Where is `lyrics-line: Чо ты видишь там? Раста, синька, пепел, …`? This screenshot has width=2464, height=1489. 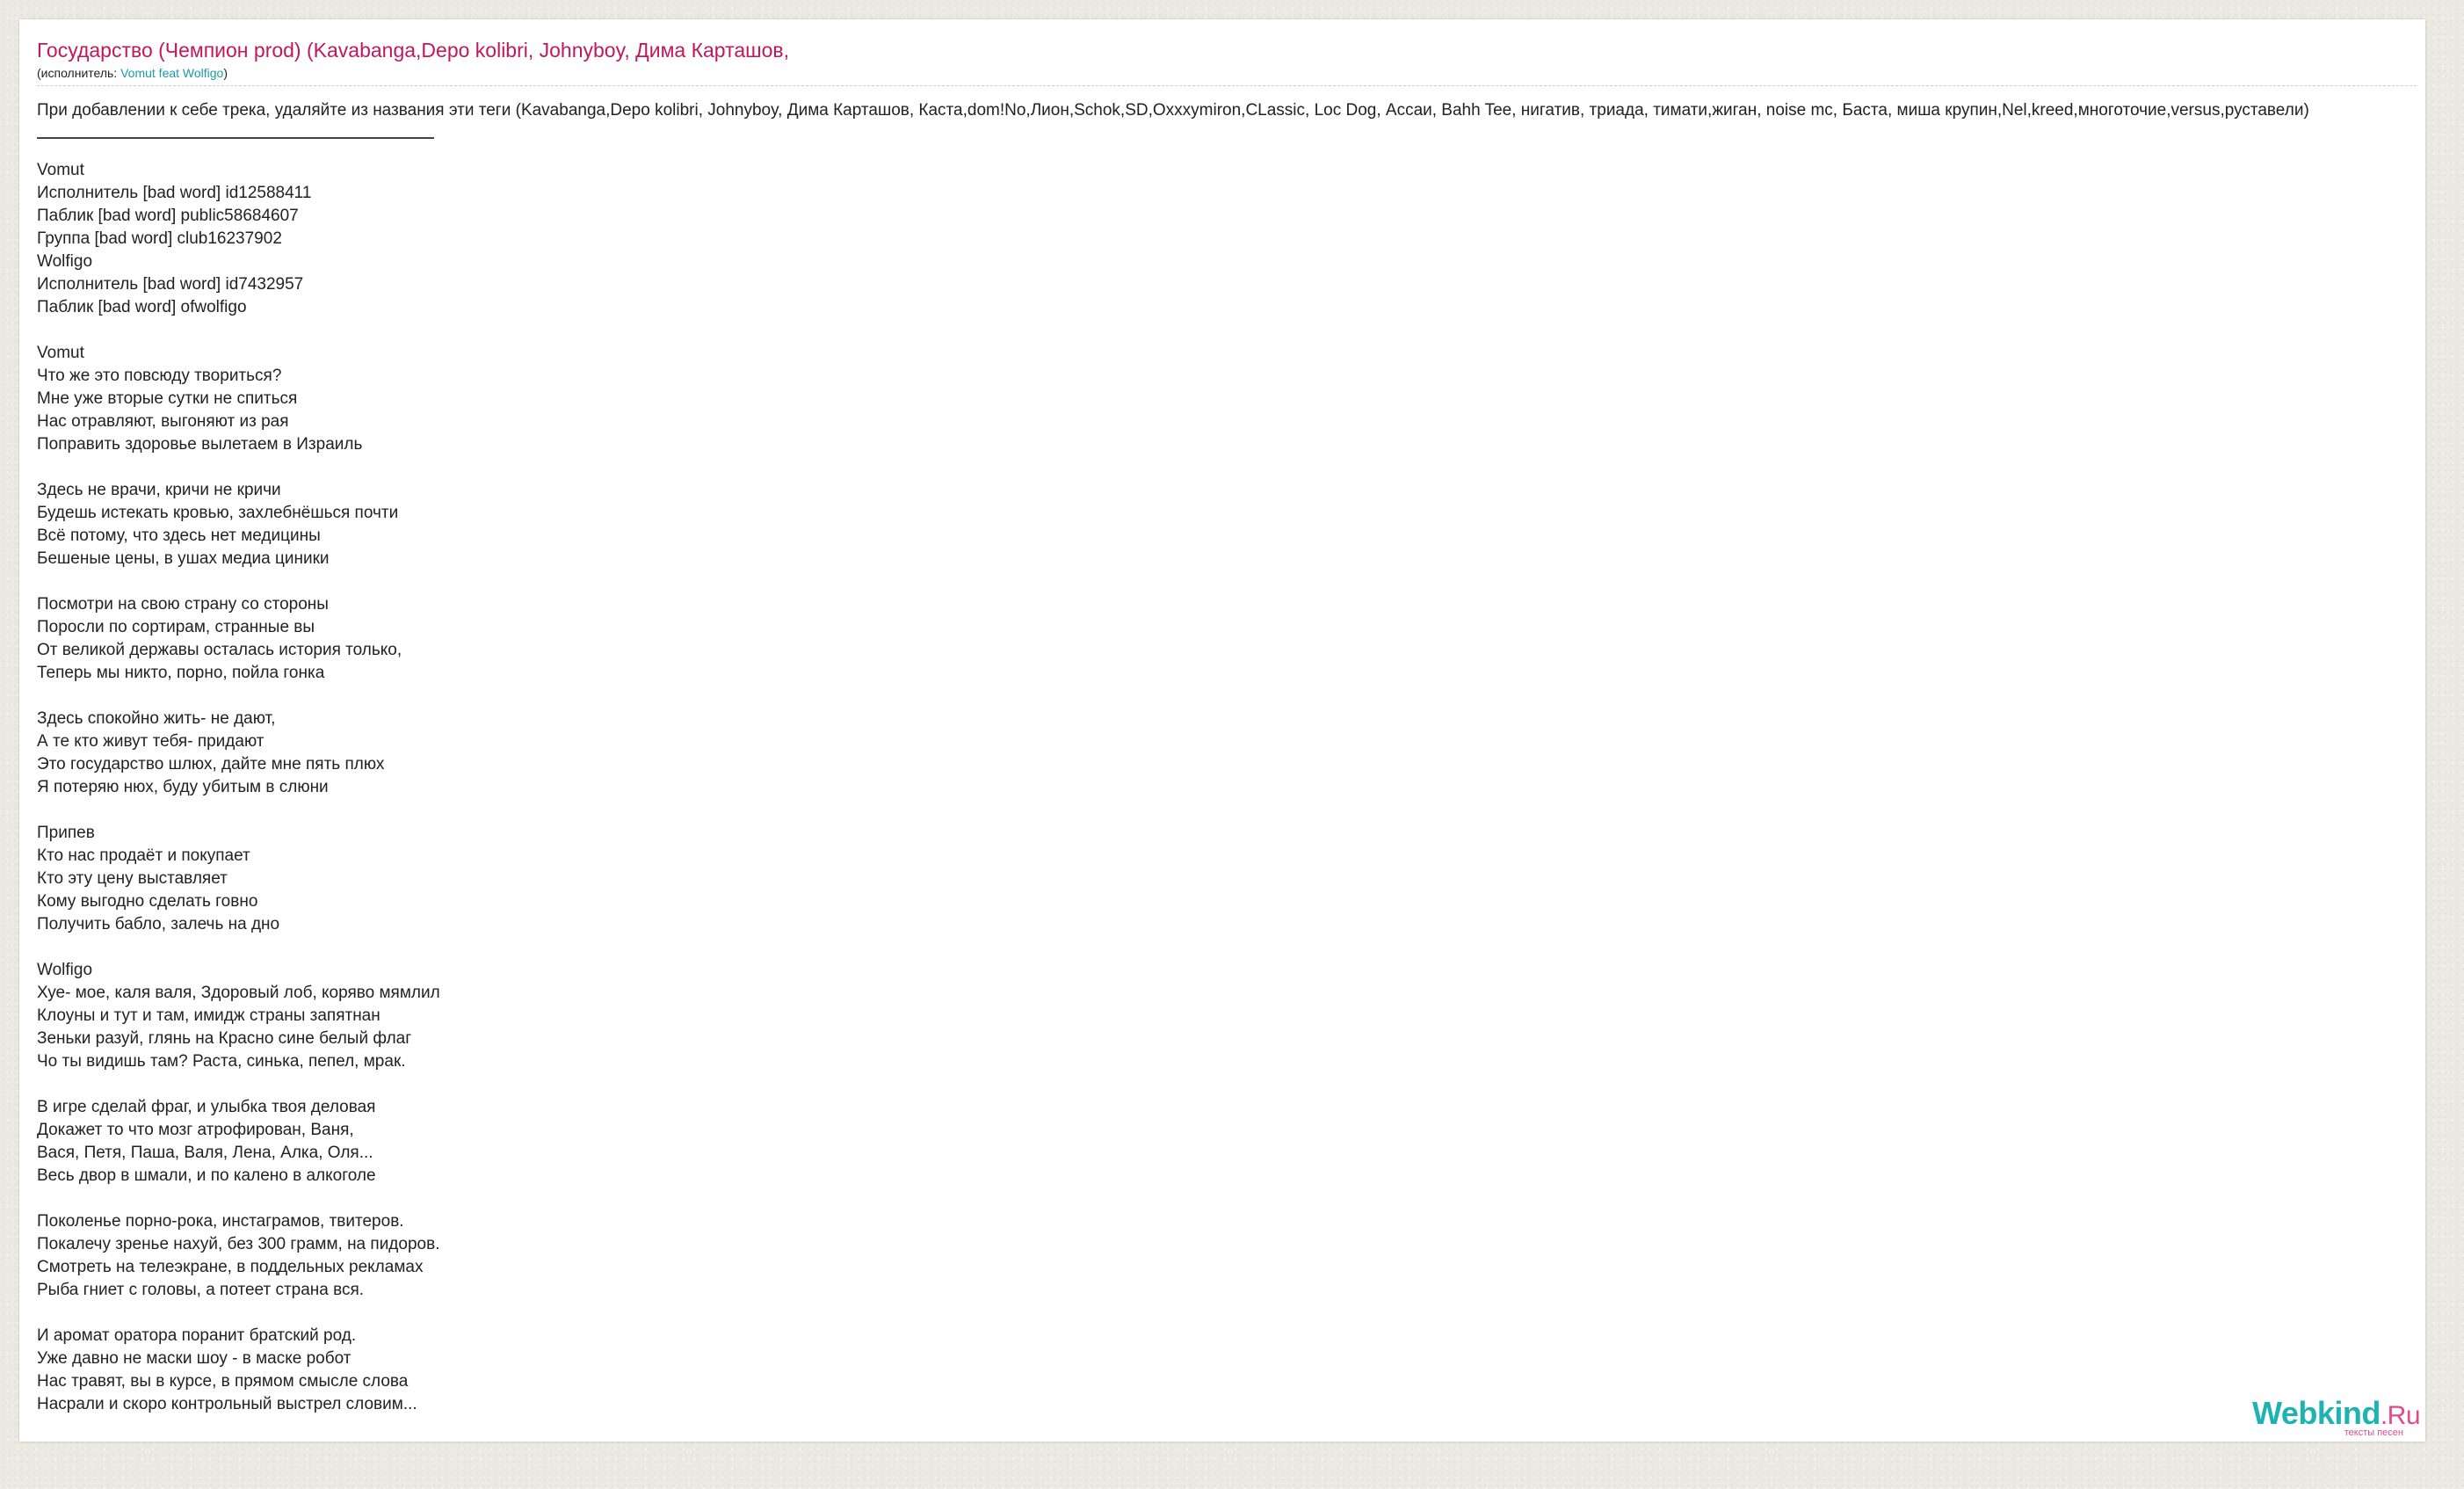
lyrics-line: Чо ты видишь там? Раста, синька, пепел, … is located at coordinates (221, 1061).